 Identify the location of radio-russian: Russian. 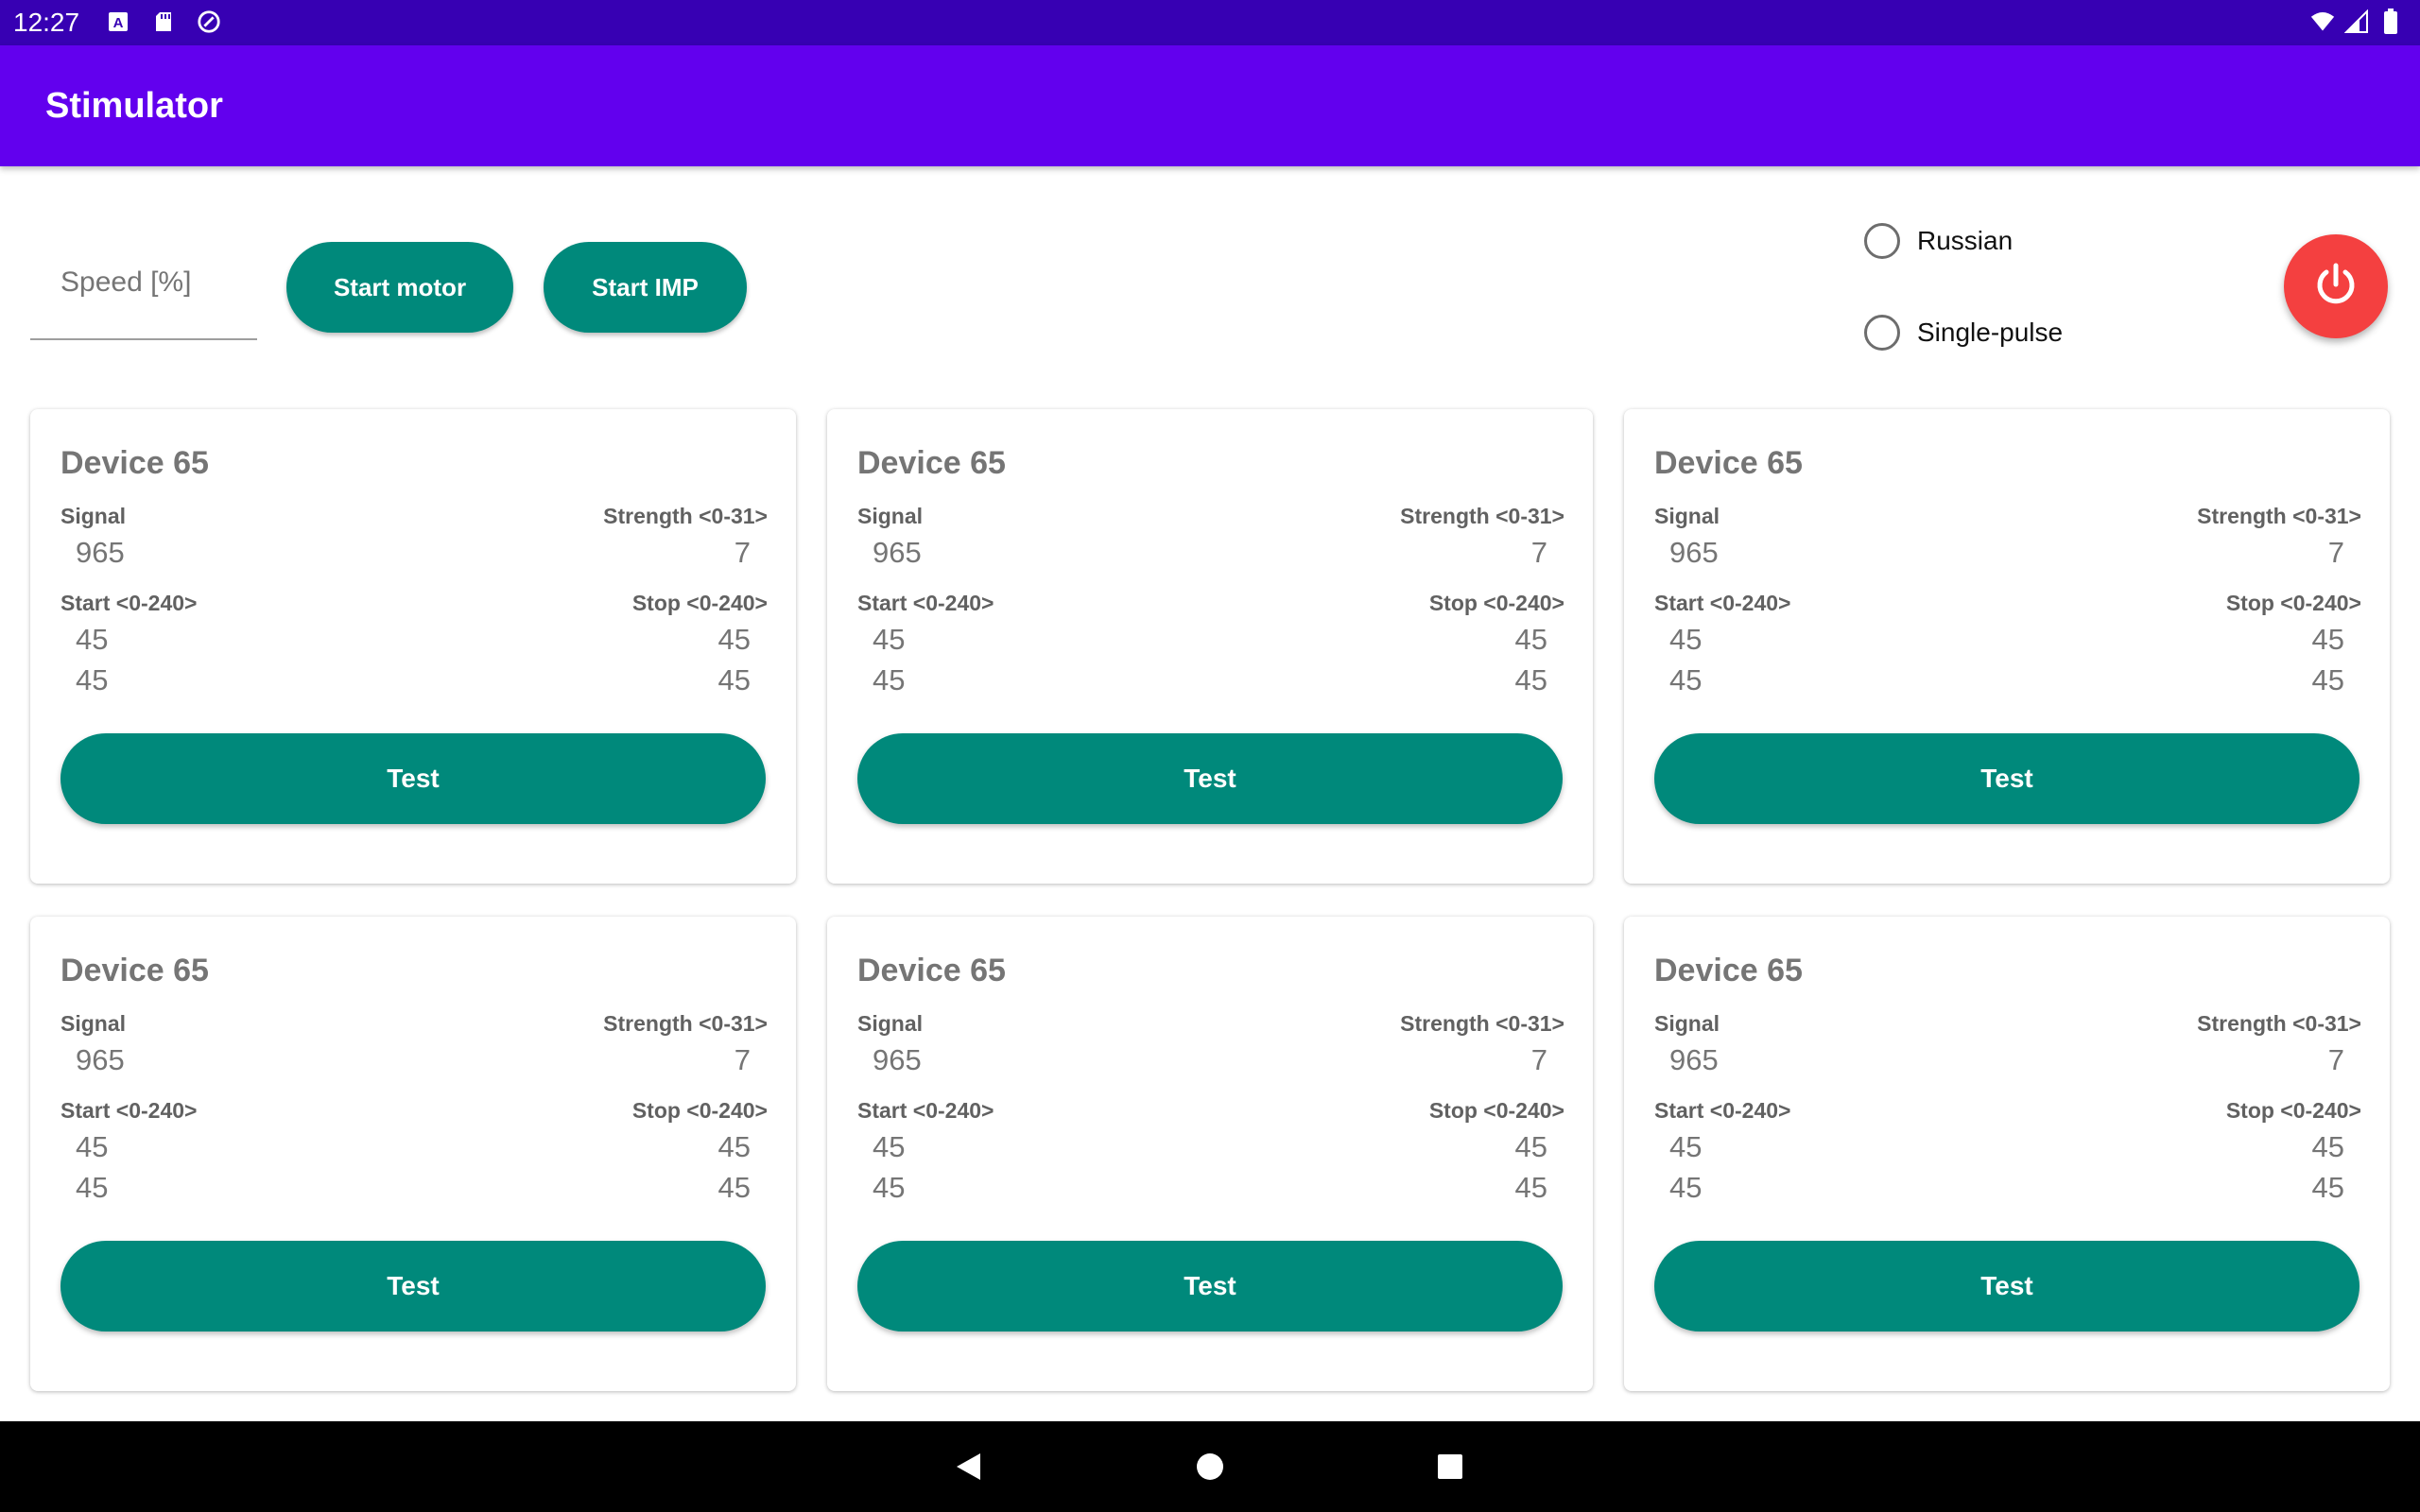
(1938, 241).